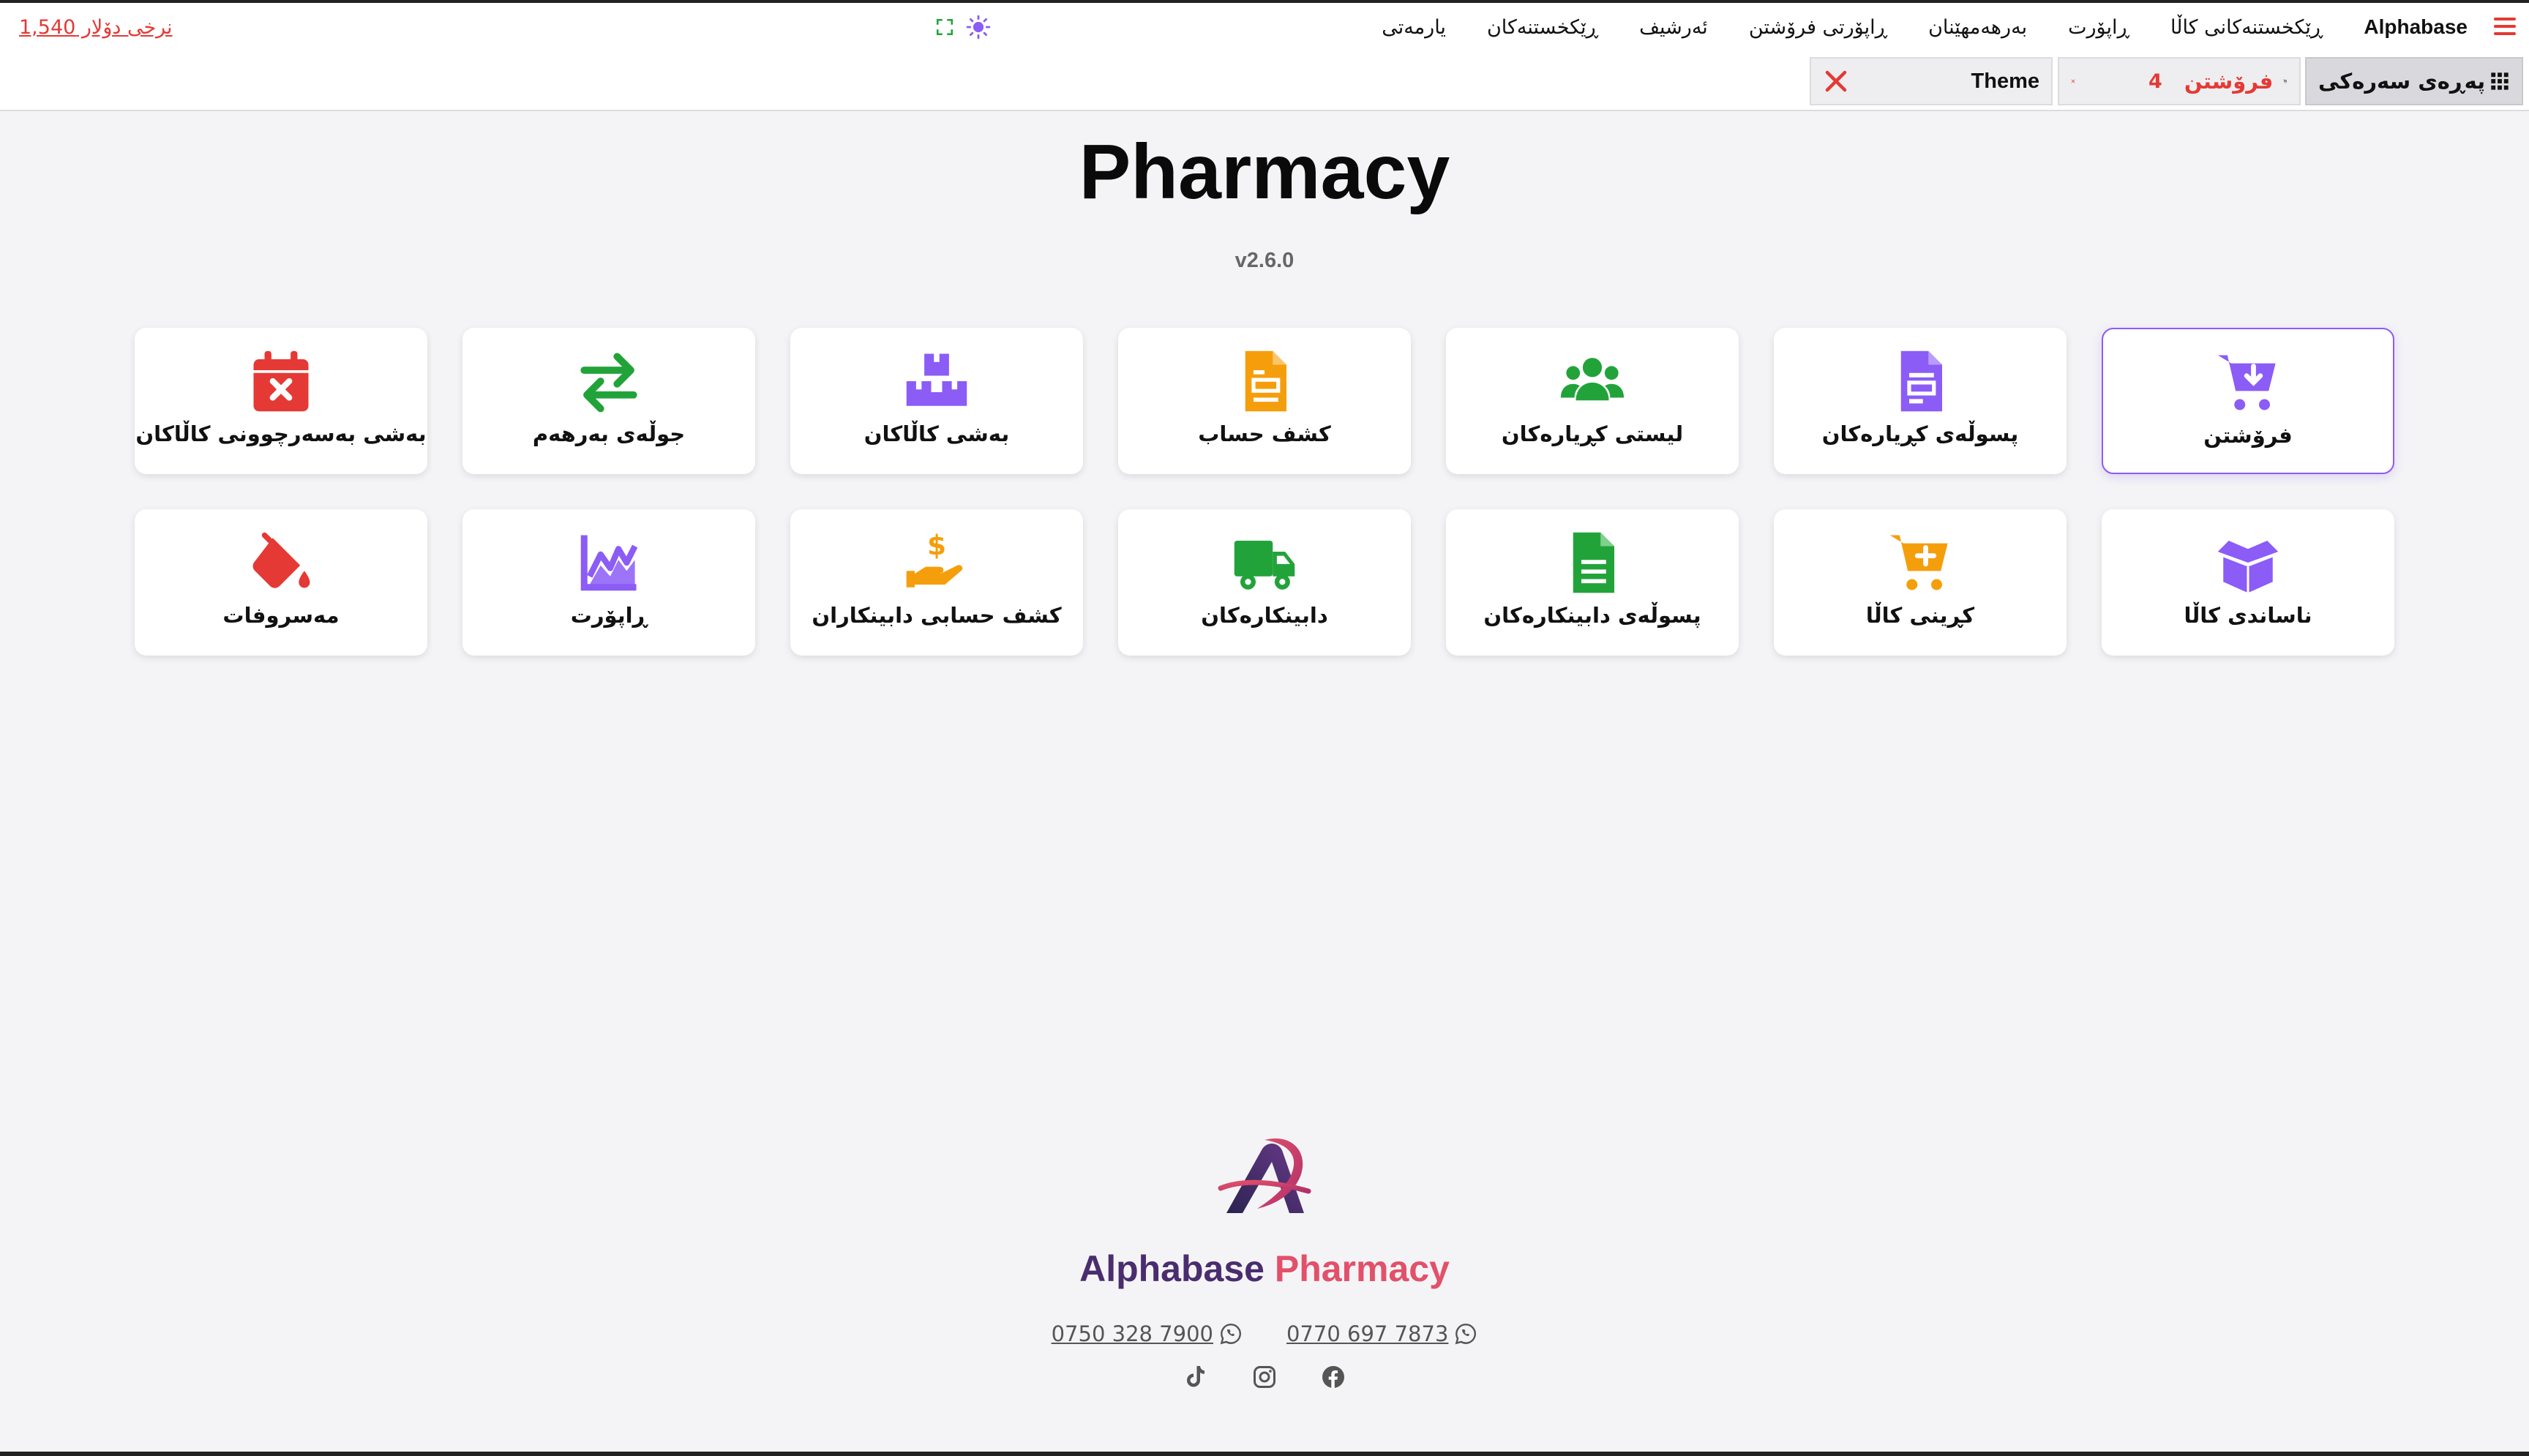  Describe the element at coordinates (936, 434) in the screenshot. I see `card-label: بەشی کاڵاکان` at that location.